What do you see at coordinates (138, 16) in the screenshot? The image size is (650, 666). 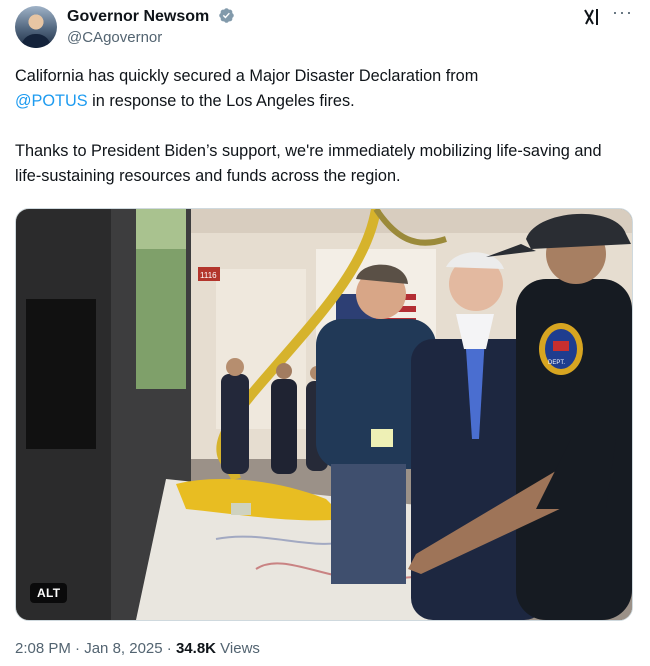 I see `author-name-text: Governor Newsom` at bounding box center [138, 16].